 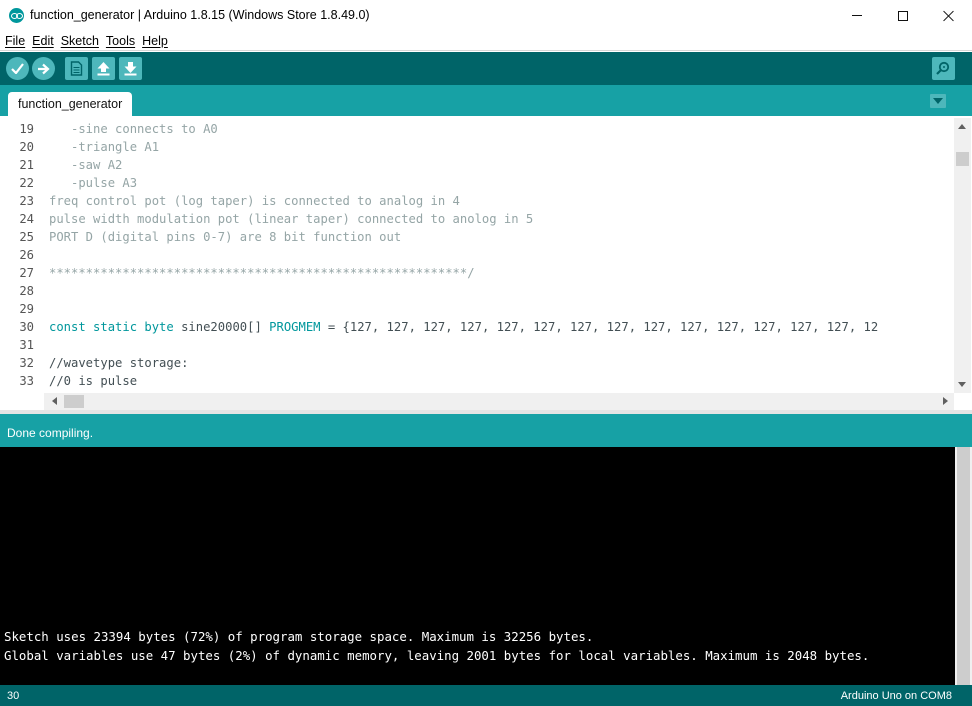 What do you see at coordinates (43, 41) in the screenshot?
I see `menu-edit: Edit` at bounding box center [43, 41].